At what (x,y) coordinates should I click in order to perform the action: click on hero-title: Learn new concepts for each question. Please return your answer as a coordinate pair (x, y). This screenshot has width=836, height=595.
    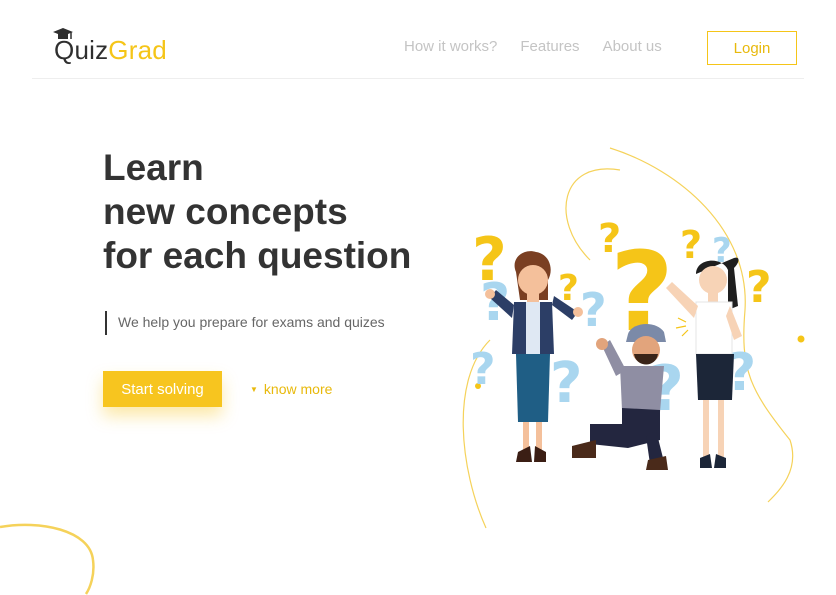
    Looking at the image, I should click on (257, 212).